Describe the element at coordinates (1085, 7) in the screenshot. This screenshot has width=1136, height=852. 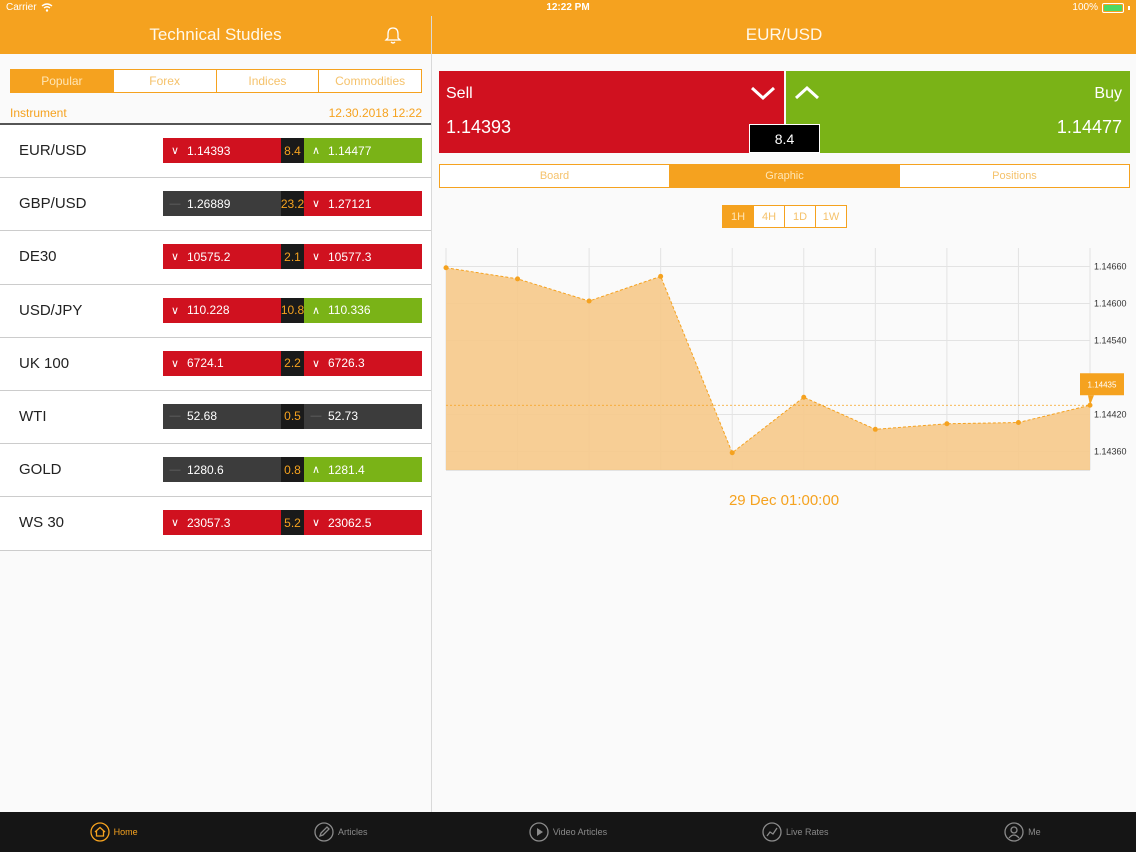
I see `battery-label: 100%` at that location.